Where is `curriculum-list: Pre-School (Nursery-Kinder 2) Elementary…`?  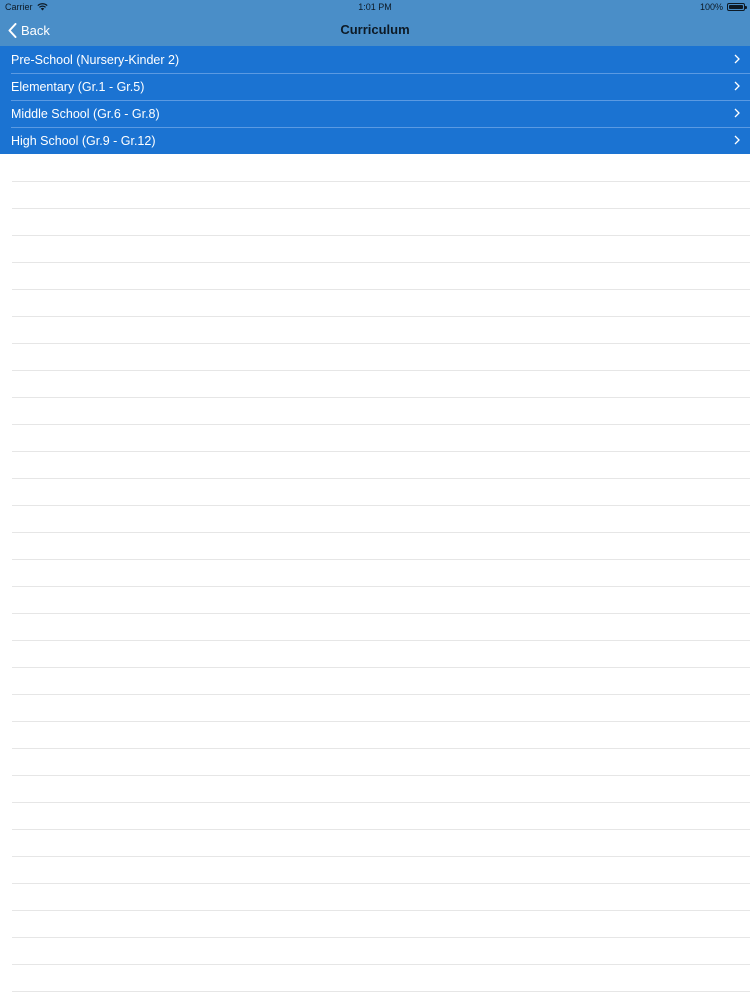
curriculum-list: Pre-School (Nursery-Kinder 2) Elementary… is located at coordinates (375, 100).